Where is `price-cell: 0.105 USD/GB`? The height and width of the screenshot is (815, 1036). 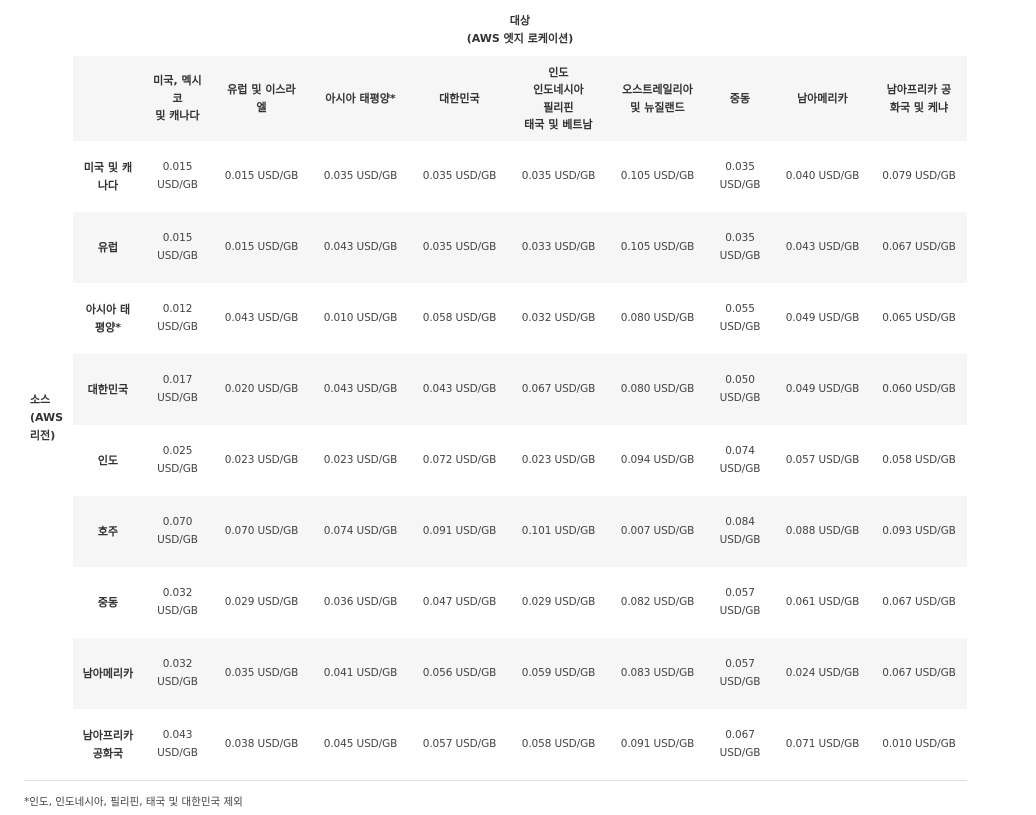 price-cell: 0.105 USD/GB is located at coordinates (657, 246).